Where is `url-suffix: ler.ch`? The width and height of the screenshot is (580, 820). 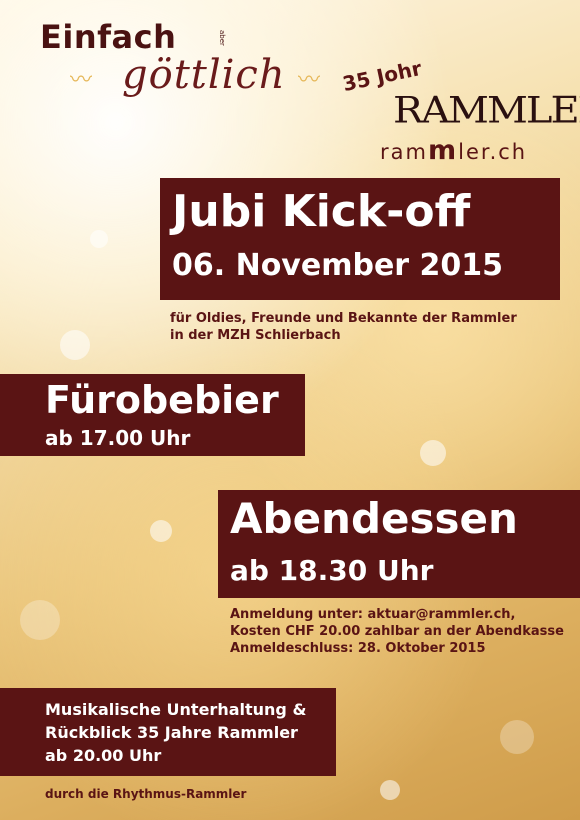 url-suffix: ler.ch is located at coordinates (493, 152).